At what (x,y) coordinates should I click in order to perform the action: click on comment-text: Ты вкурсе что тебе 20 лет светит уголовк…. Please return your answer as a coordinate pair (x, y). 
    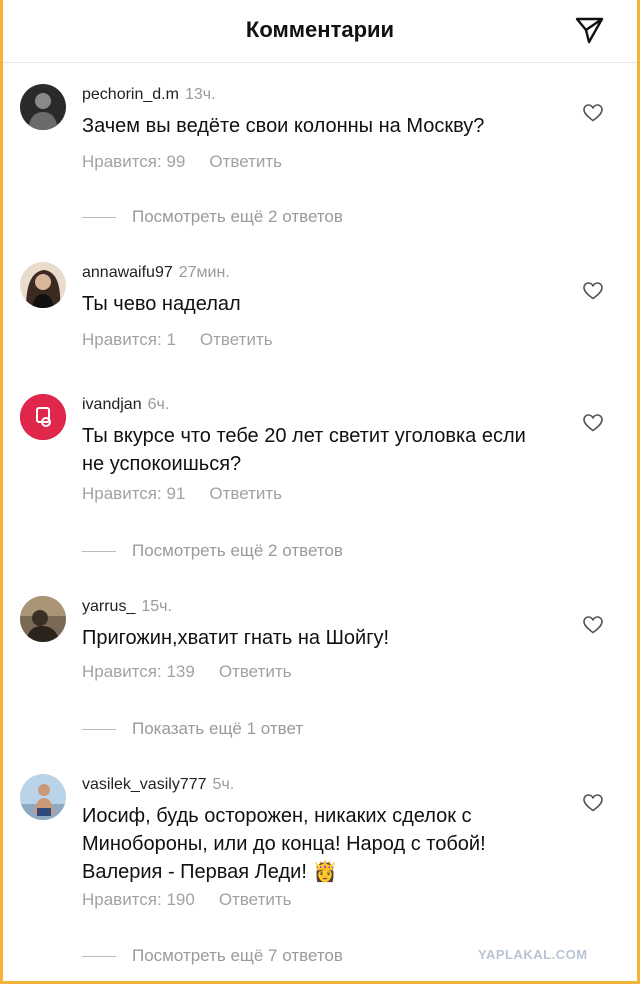
    Looking at the image, I should click on (304, 450).